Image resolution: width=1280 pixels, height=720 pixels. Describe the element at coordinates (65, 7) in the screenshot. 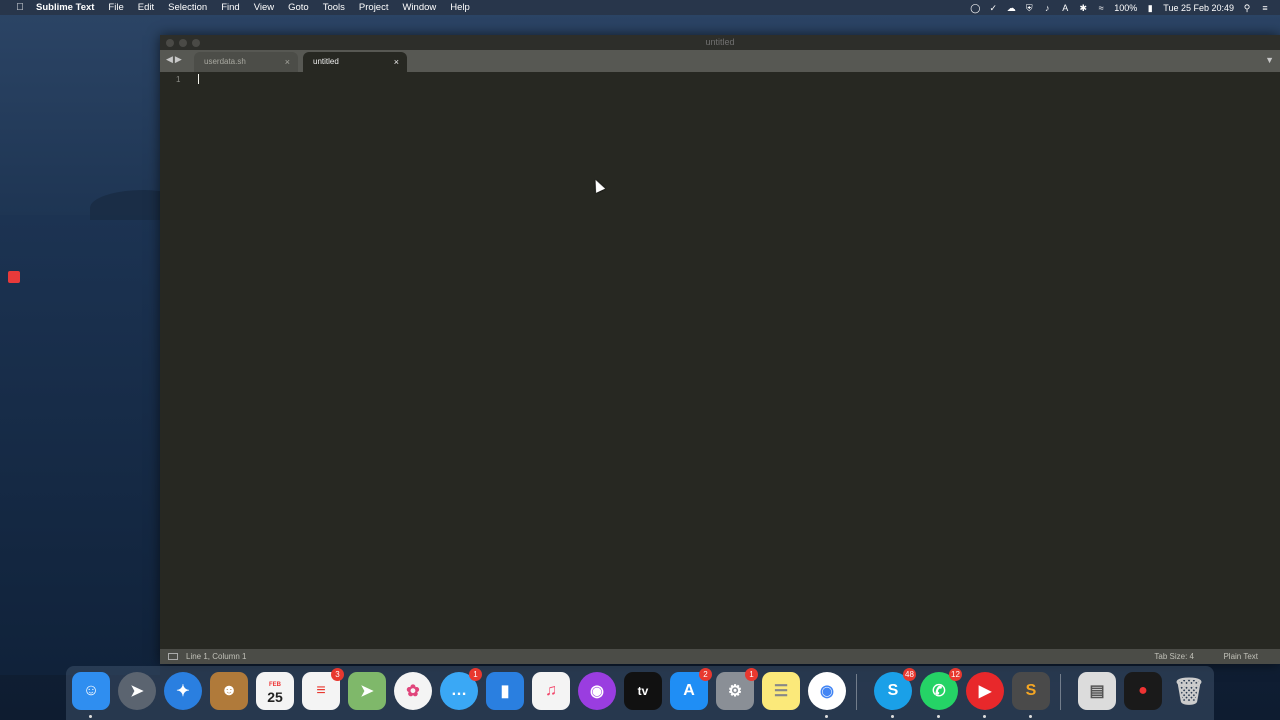

I see `app-menu: Sublime Text` at that location.